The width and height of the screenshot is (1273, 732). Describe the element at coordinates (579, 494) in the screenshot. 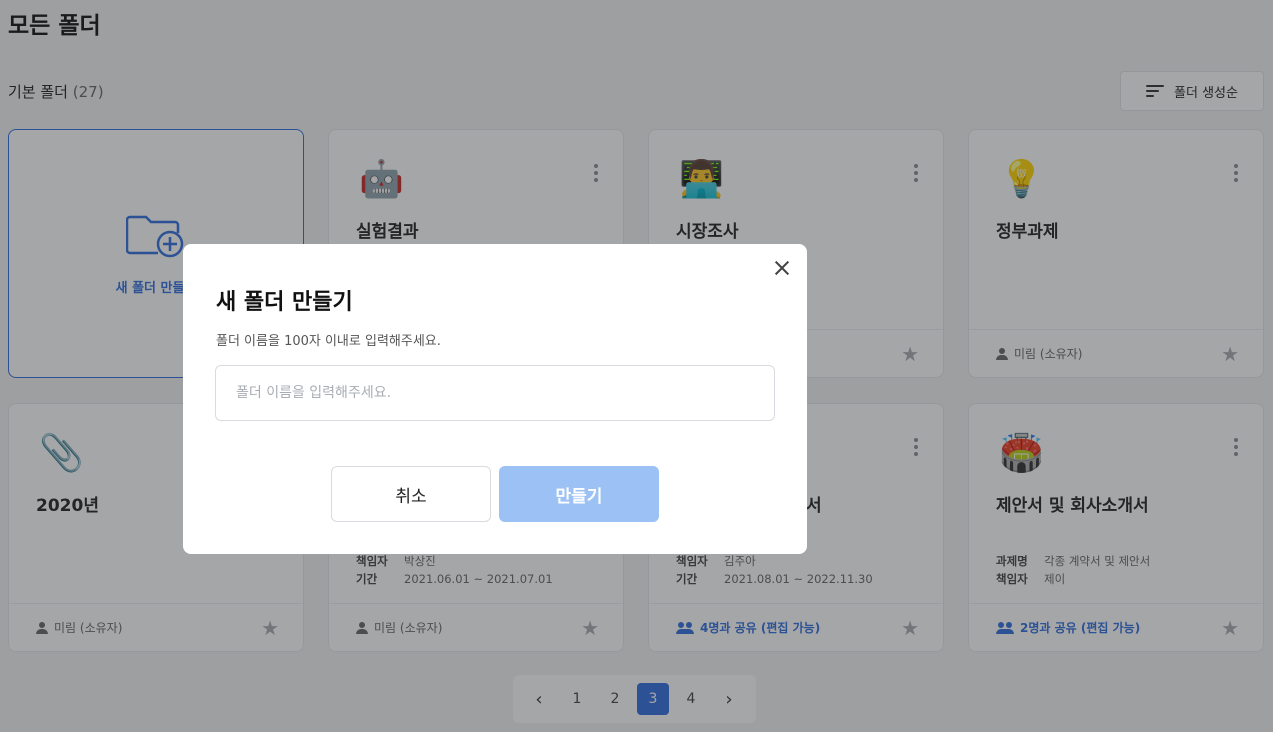

I see `create-button: 만들기` at that location.